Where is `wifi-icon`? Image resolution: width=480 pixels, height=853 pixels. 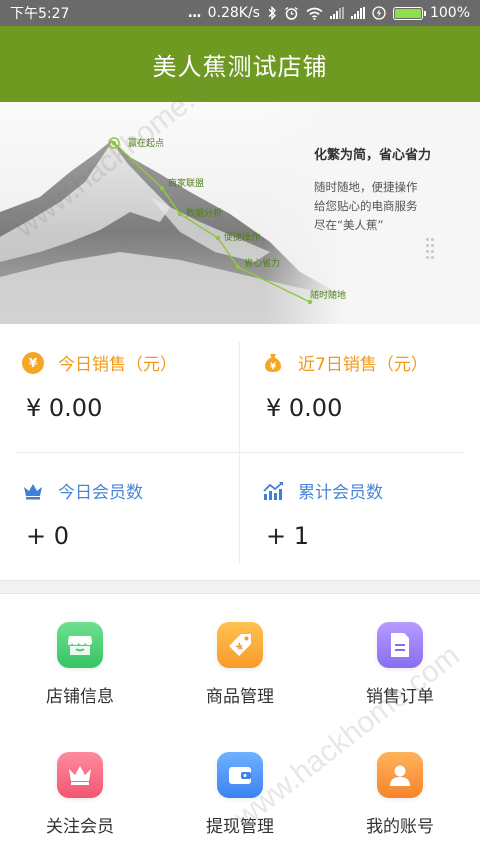
wifi-icon is located at coordinates (314, 13).